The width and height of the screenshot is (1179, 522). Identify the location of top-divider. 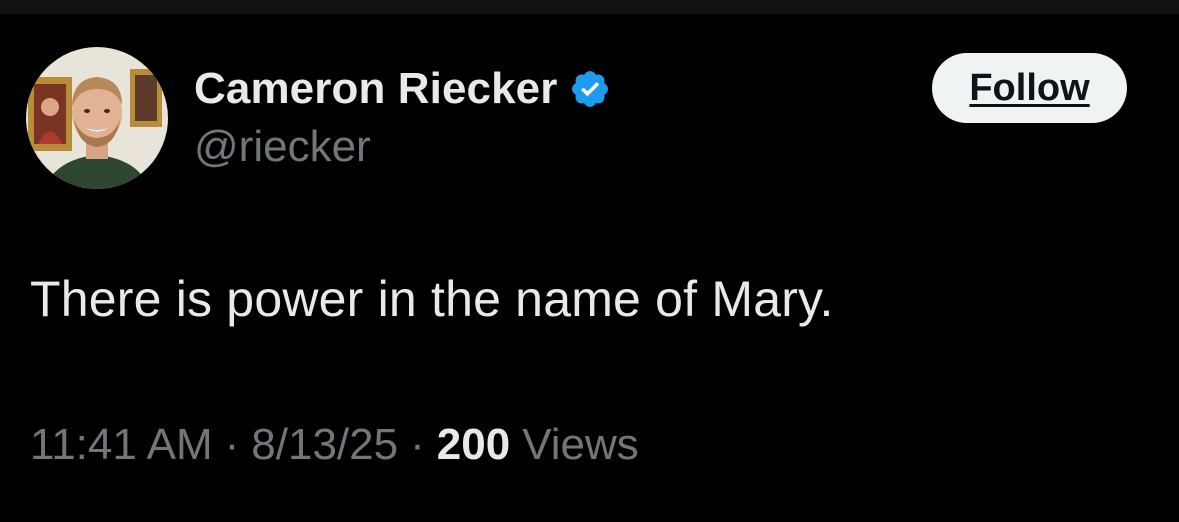
(589, 7).